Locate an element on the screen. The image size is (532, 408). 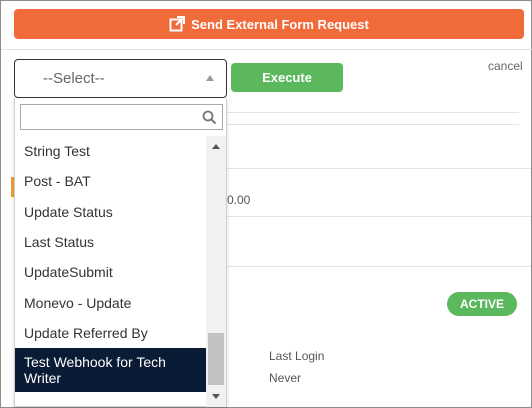
cancel-link: cancel is located at coordinates (505, 66).